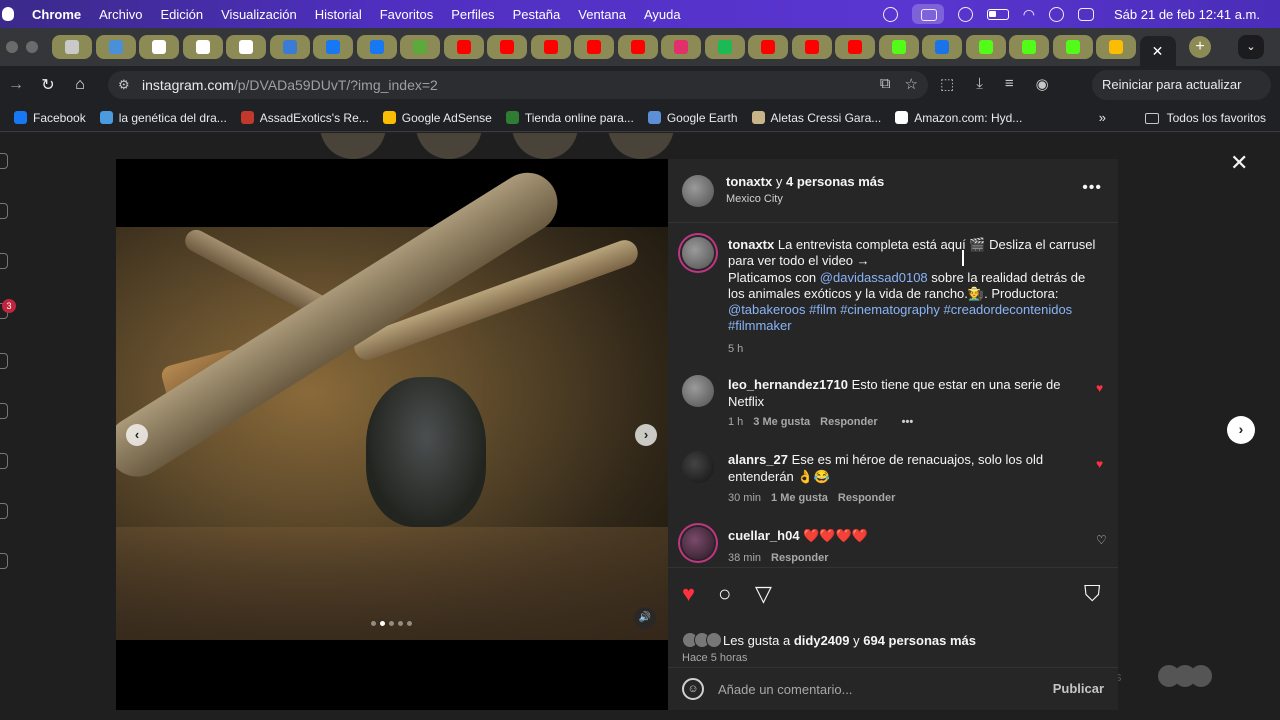 This screenshot has height=720, width=1280. I want to click on author-avatar, so click(698, 191).